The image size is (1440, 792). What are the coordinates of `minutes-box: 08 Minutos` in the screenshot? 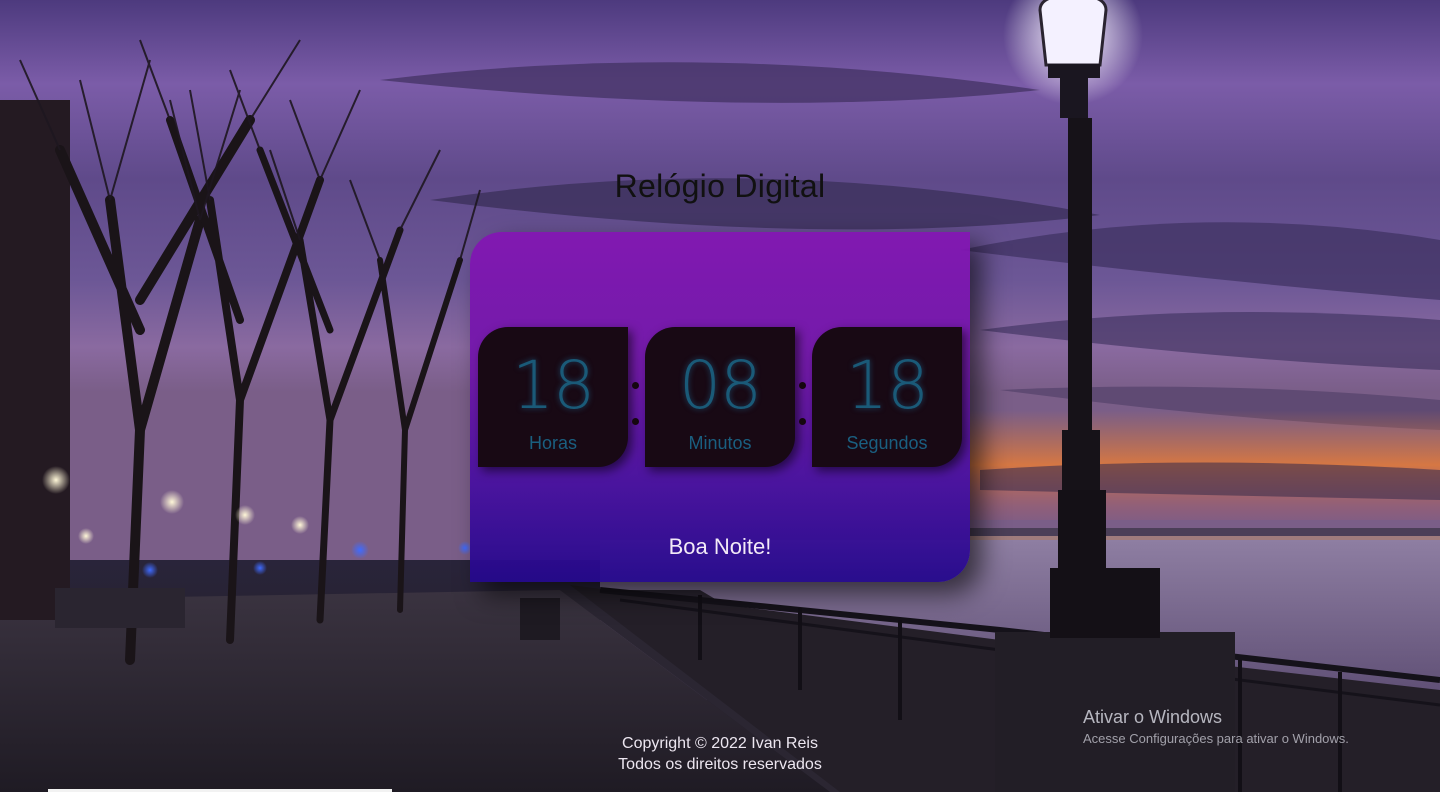 It's located at (720, 397).